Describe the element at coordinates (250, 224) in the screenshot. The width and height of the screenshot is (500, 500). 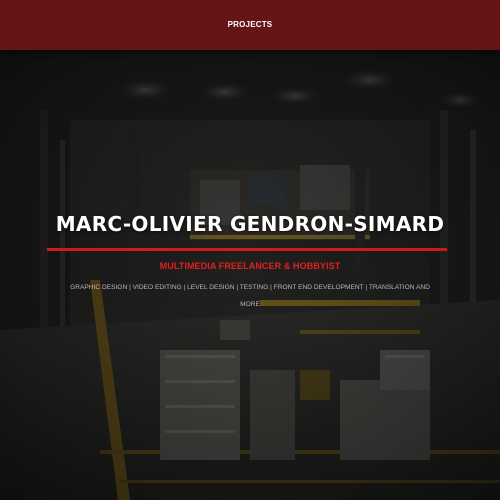
I see `hero-title: MARC-OLIVIER GENDRON-SIMARD` at that location.